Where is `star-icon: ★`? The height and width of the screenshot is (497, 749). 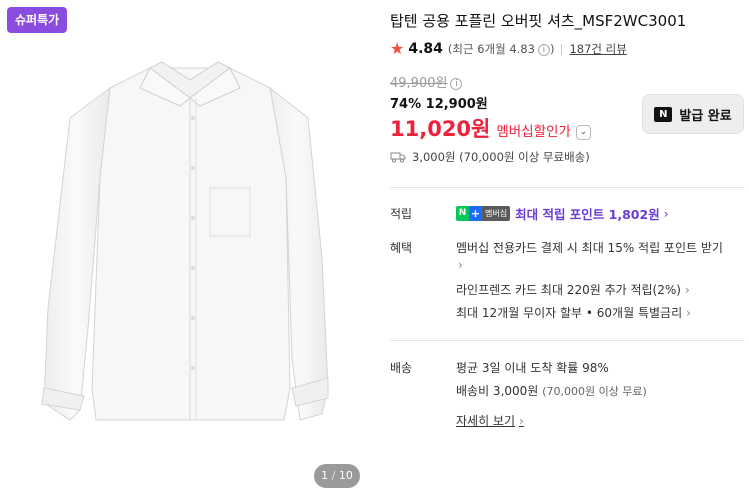
star-icon: ★ is located at coordinates (397, 48).